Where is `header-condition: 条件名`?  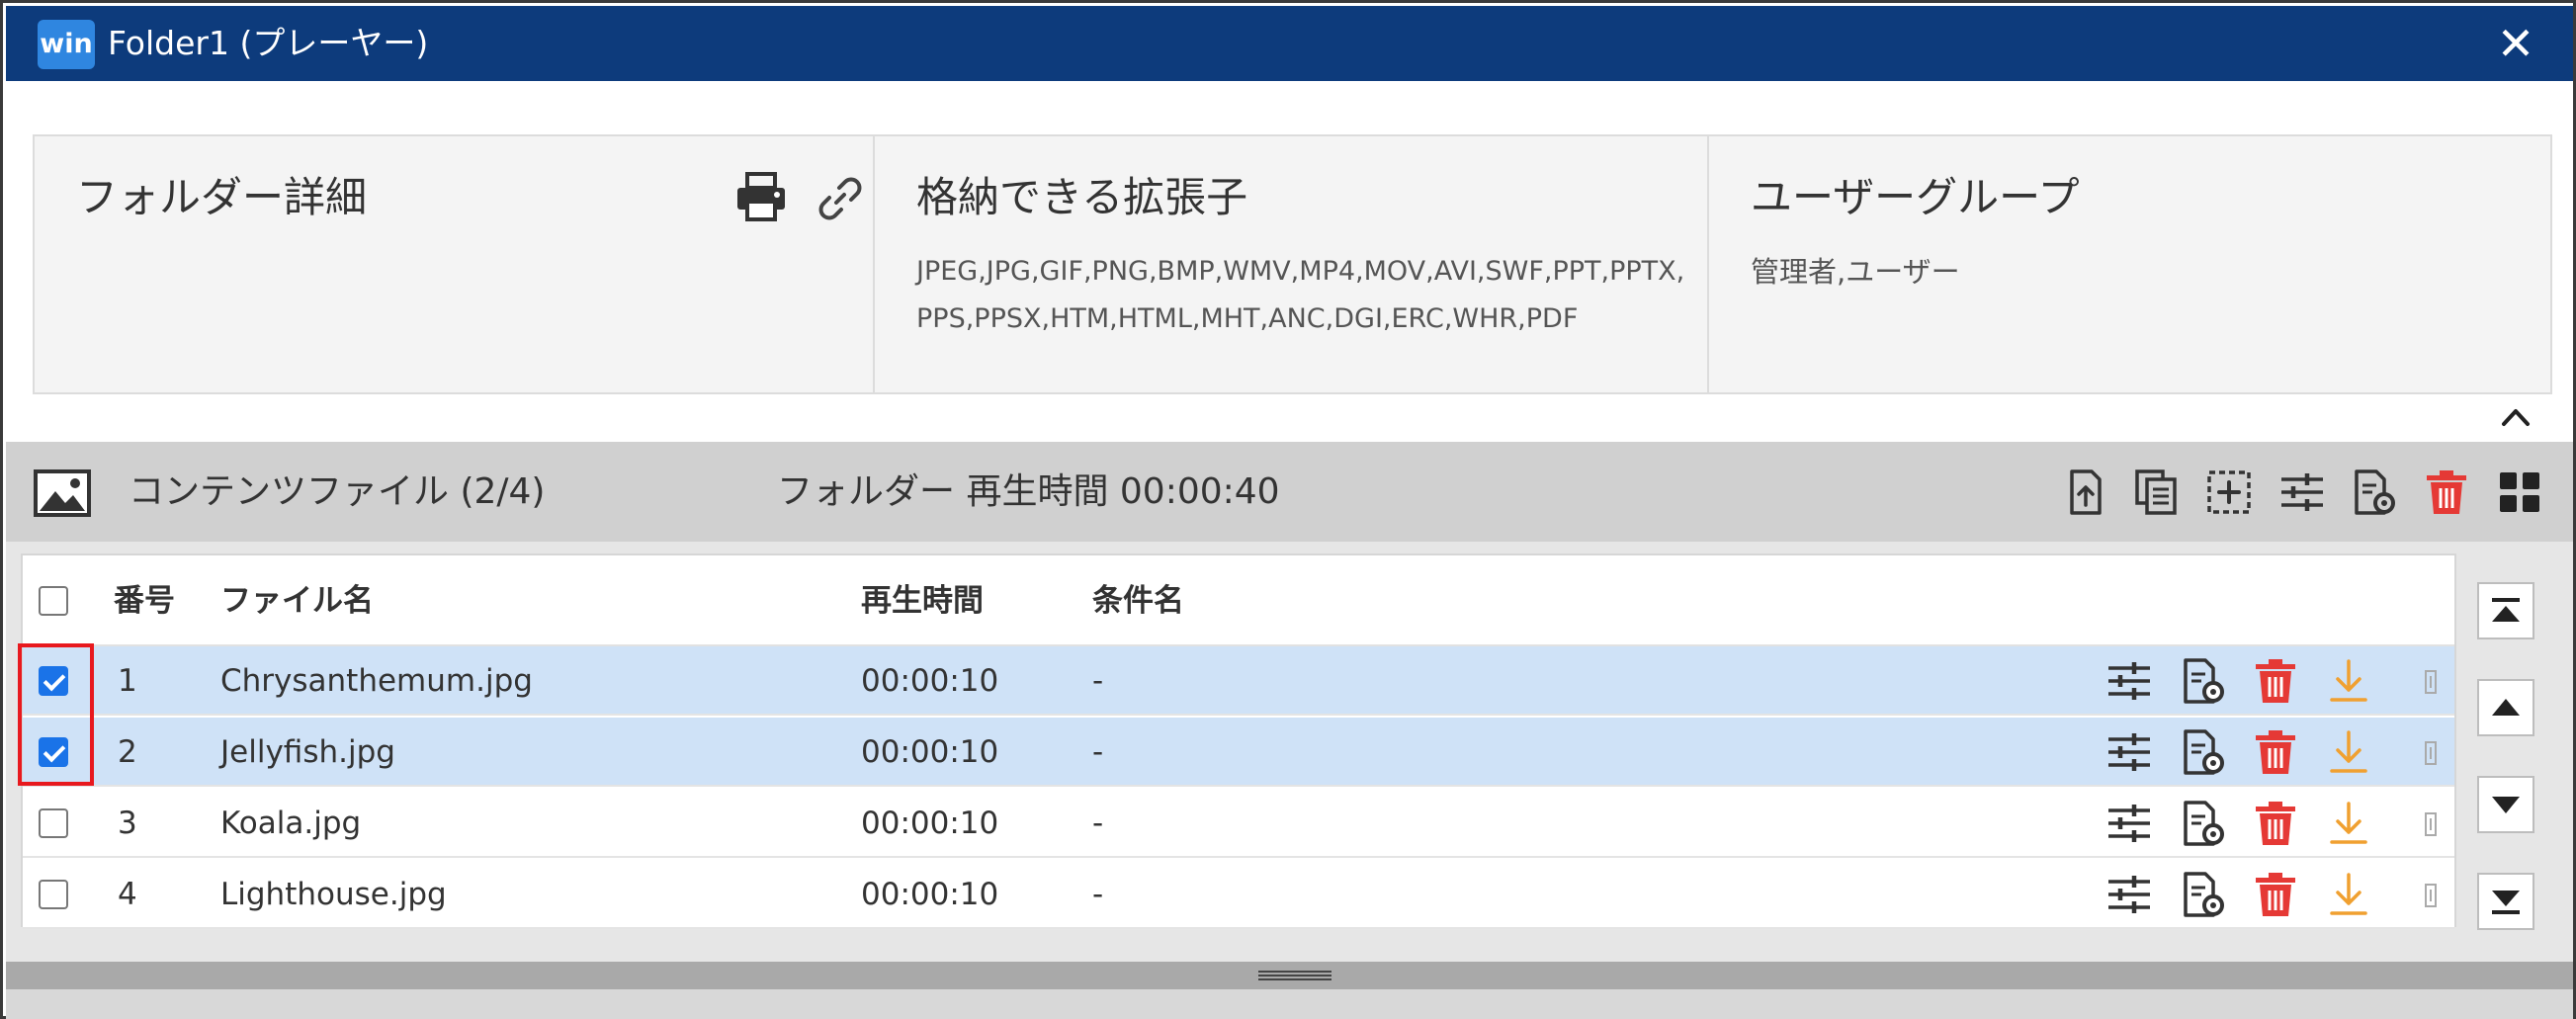
header-condition: 条件名 is located at coordinates (1138, 601).